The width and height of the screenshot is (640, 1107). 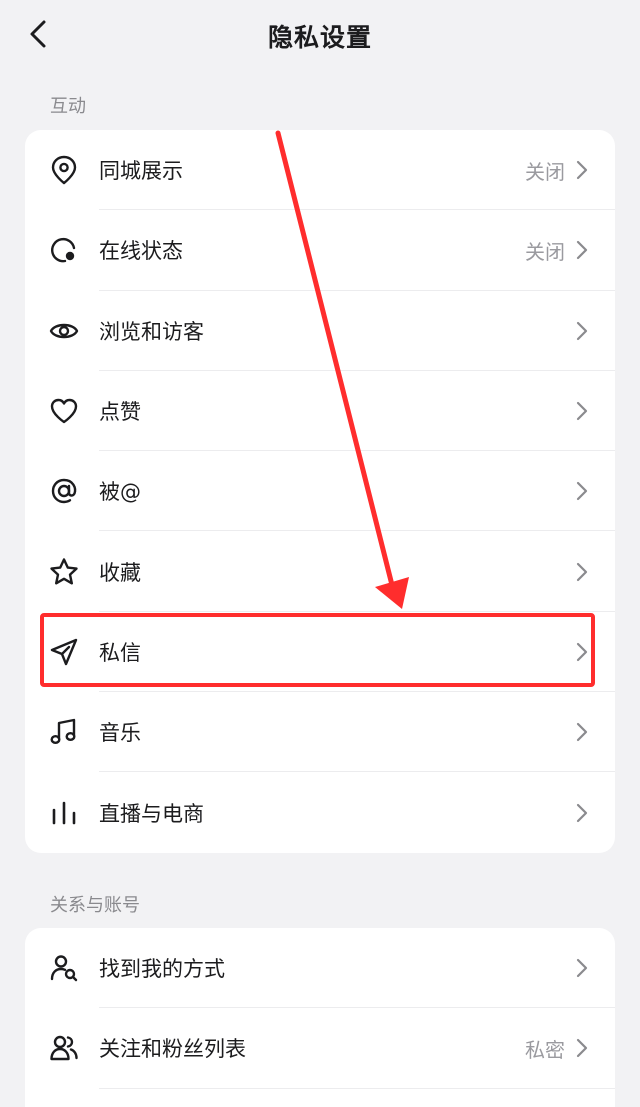 What do you see at coordinates (95, 905) in the screenshot?
I see `section-title-relations: 关系与账号` at bounding box center [95, 905].